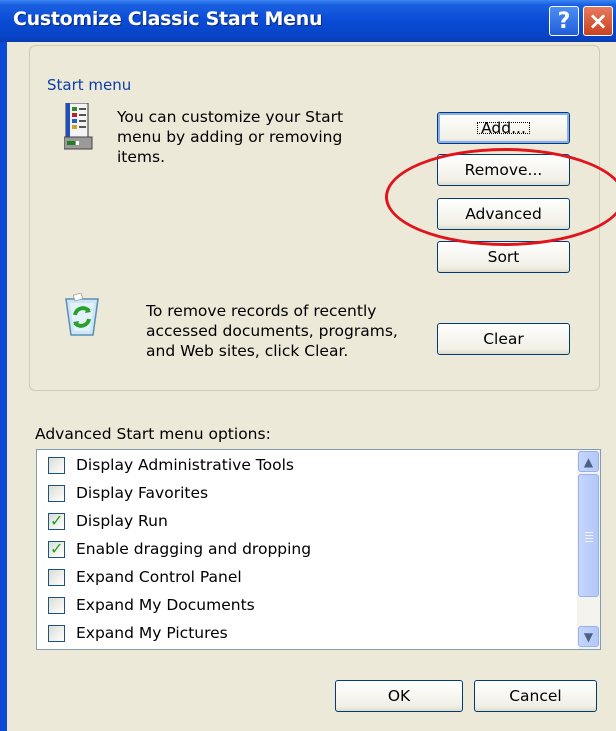 Image resolution: width=616 pixels, height=731 pixels. Describe the element at coordinates (152, 633) in the screenshot. I see `option-label: Expand My Pictures` at that location.